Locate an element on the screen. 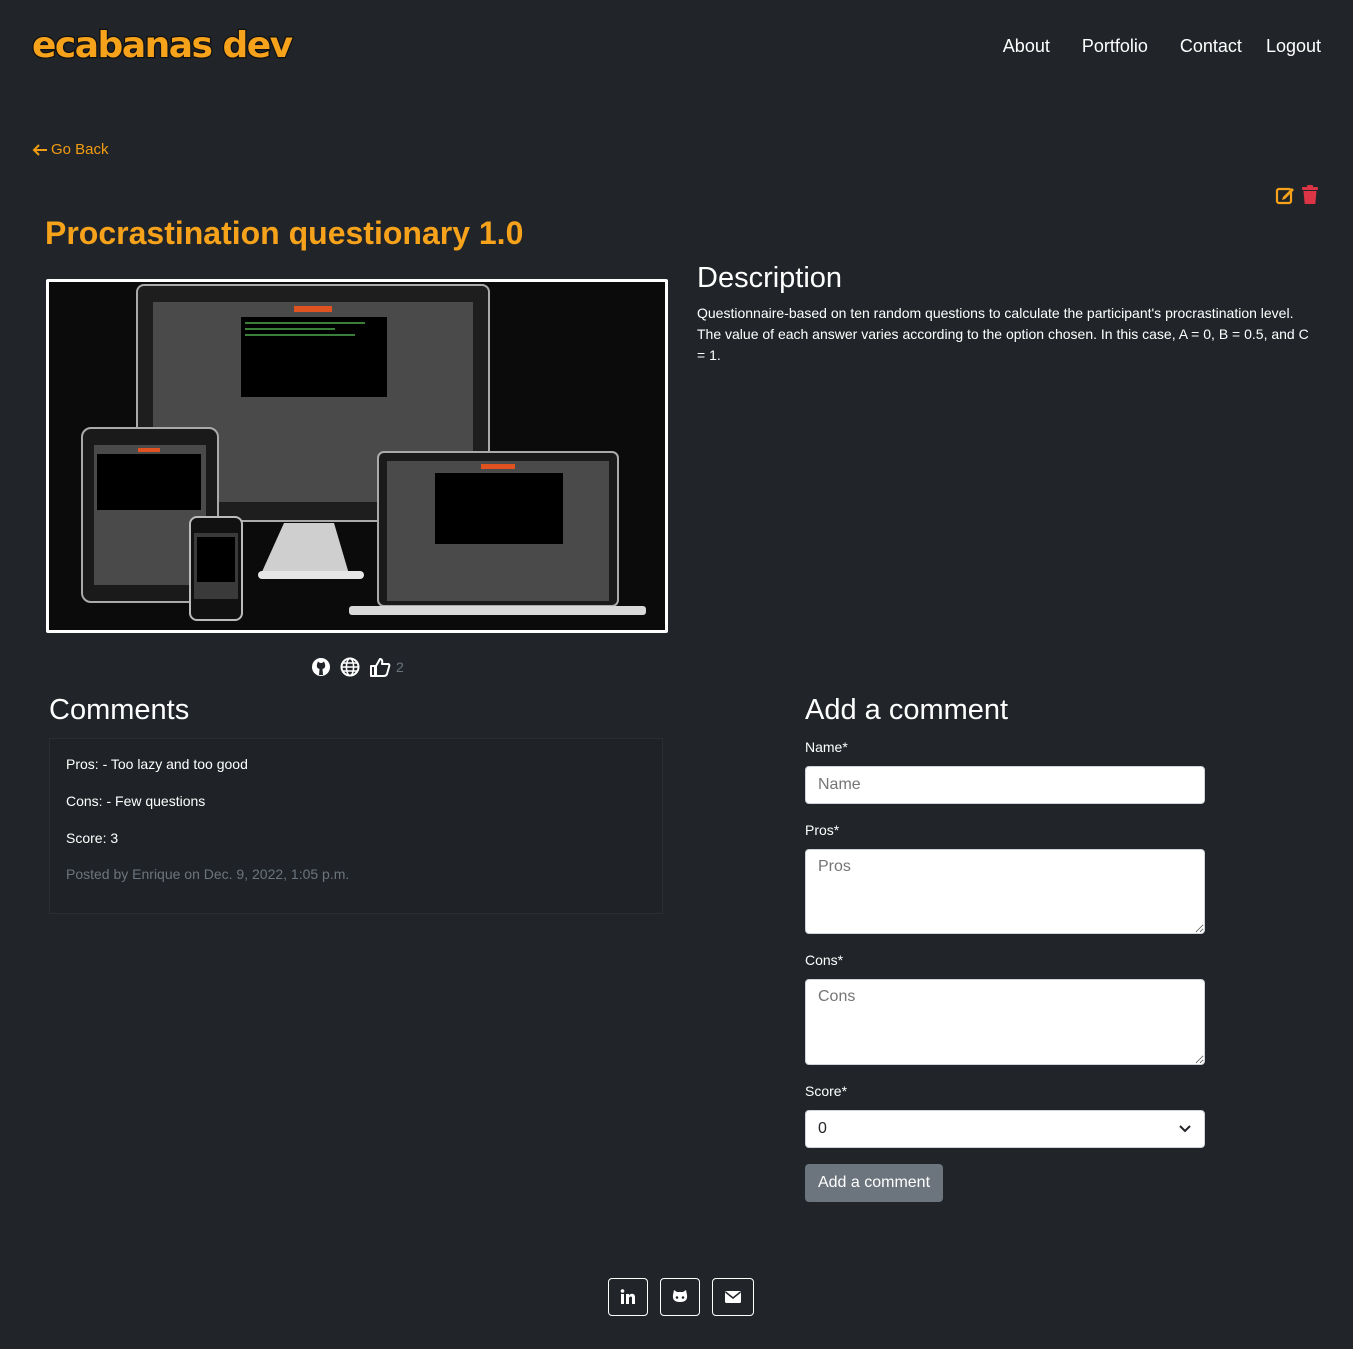 Image resolution: width=1353 pixels, height=1349 pixels. globe-icon is located at coordinates (350, 667).